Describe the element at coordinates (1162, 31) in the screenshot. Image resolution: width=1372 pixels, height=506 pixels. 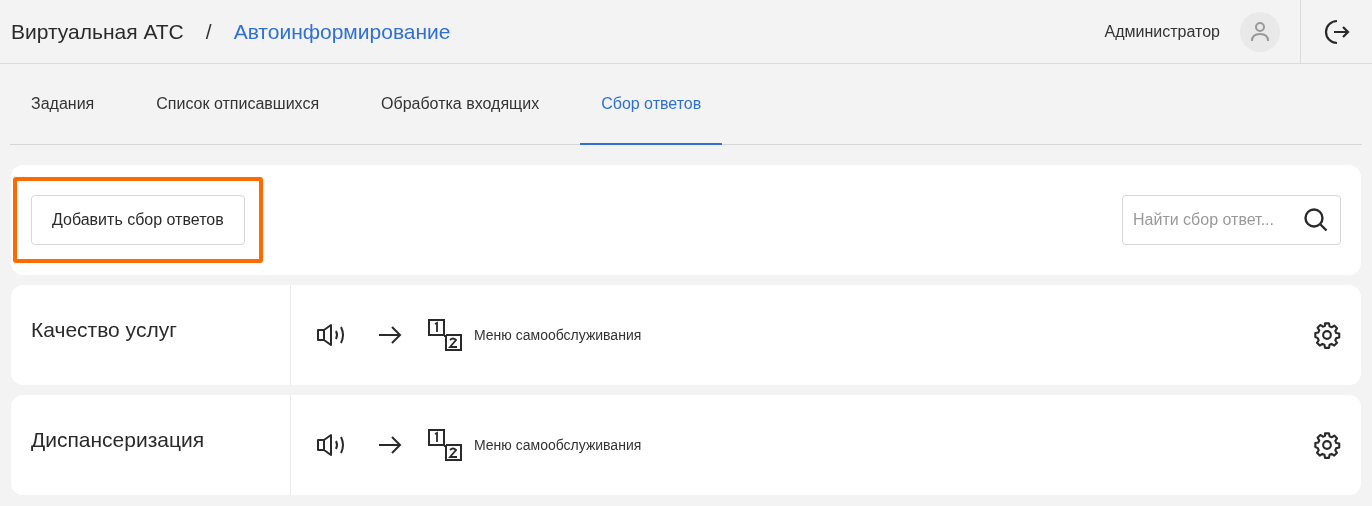
I see `user-name: Администратор` at that location.